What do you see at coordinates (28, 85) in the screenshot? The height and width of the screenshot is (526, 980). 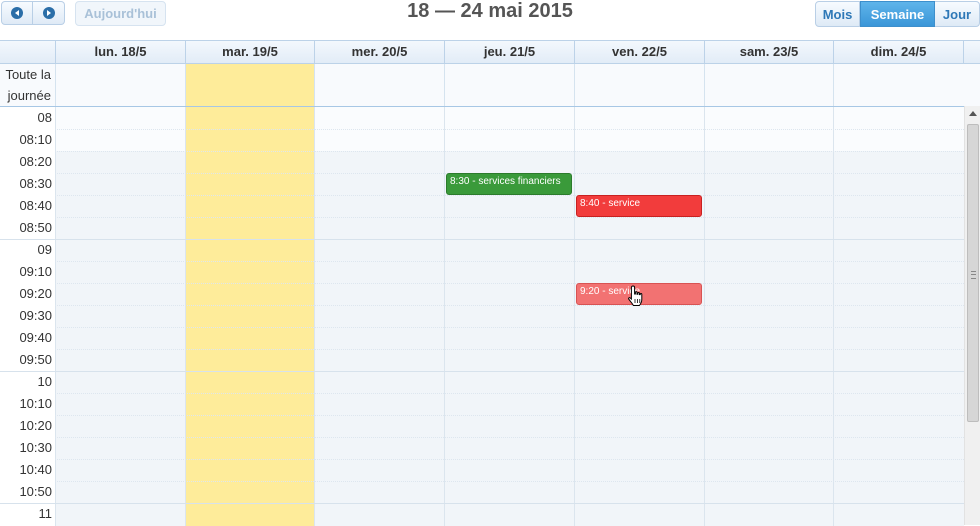 I see `all-day-label: Toute la journée` at bounding box center [28, 85].